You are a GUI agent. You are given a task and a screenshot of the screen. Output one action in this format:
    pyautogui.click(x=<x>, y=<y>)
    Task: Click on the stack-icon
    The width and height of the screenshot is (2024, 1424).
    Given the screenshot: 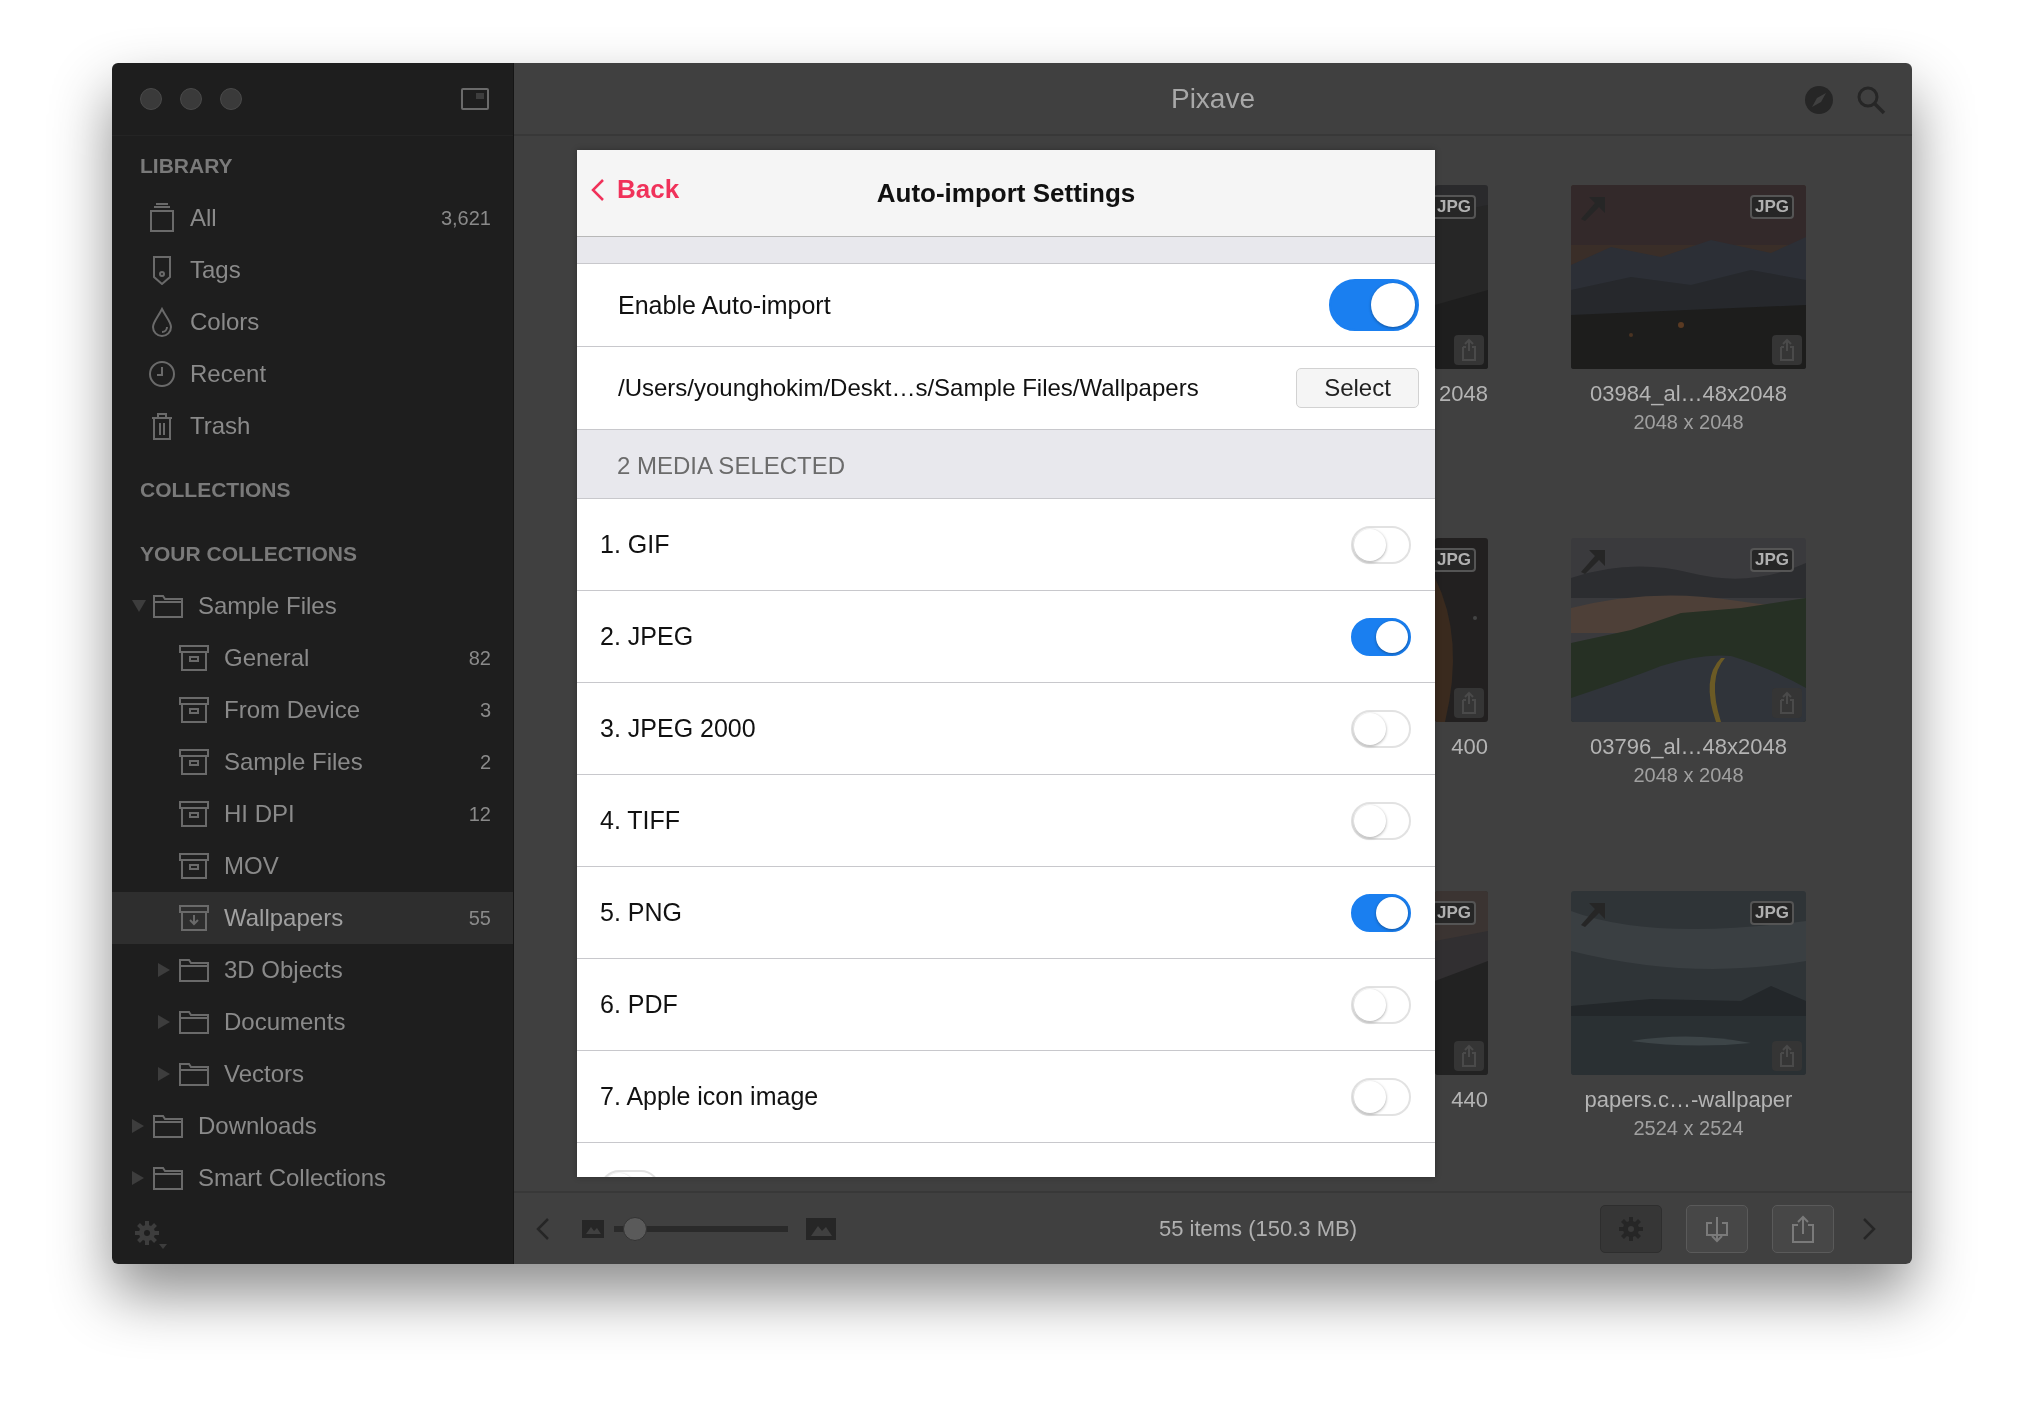 What is the action you would take?
    pyautogui.click(x=162, y=218)
    